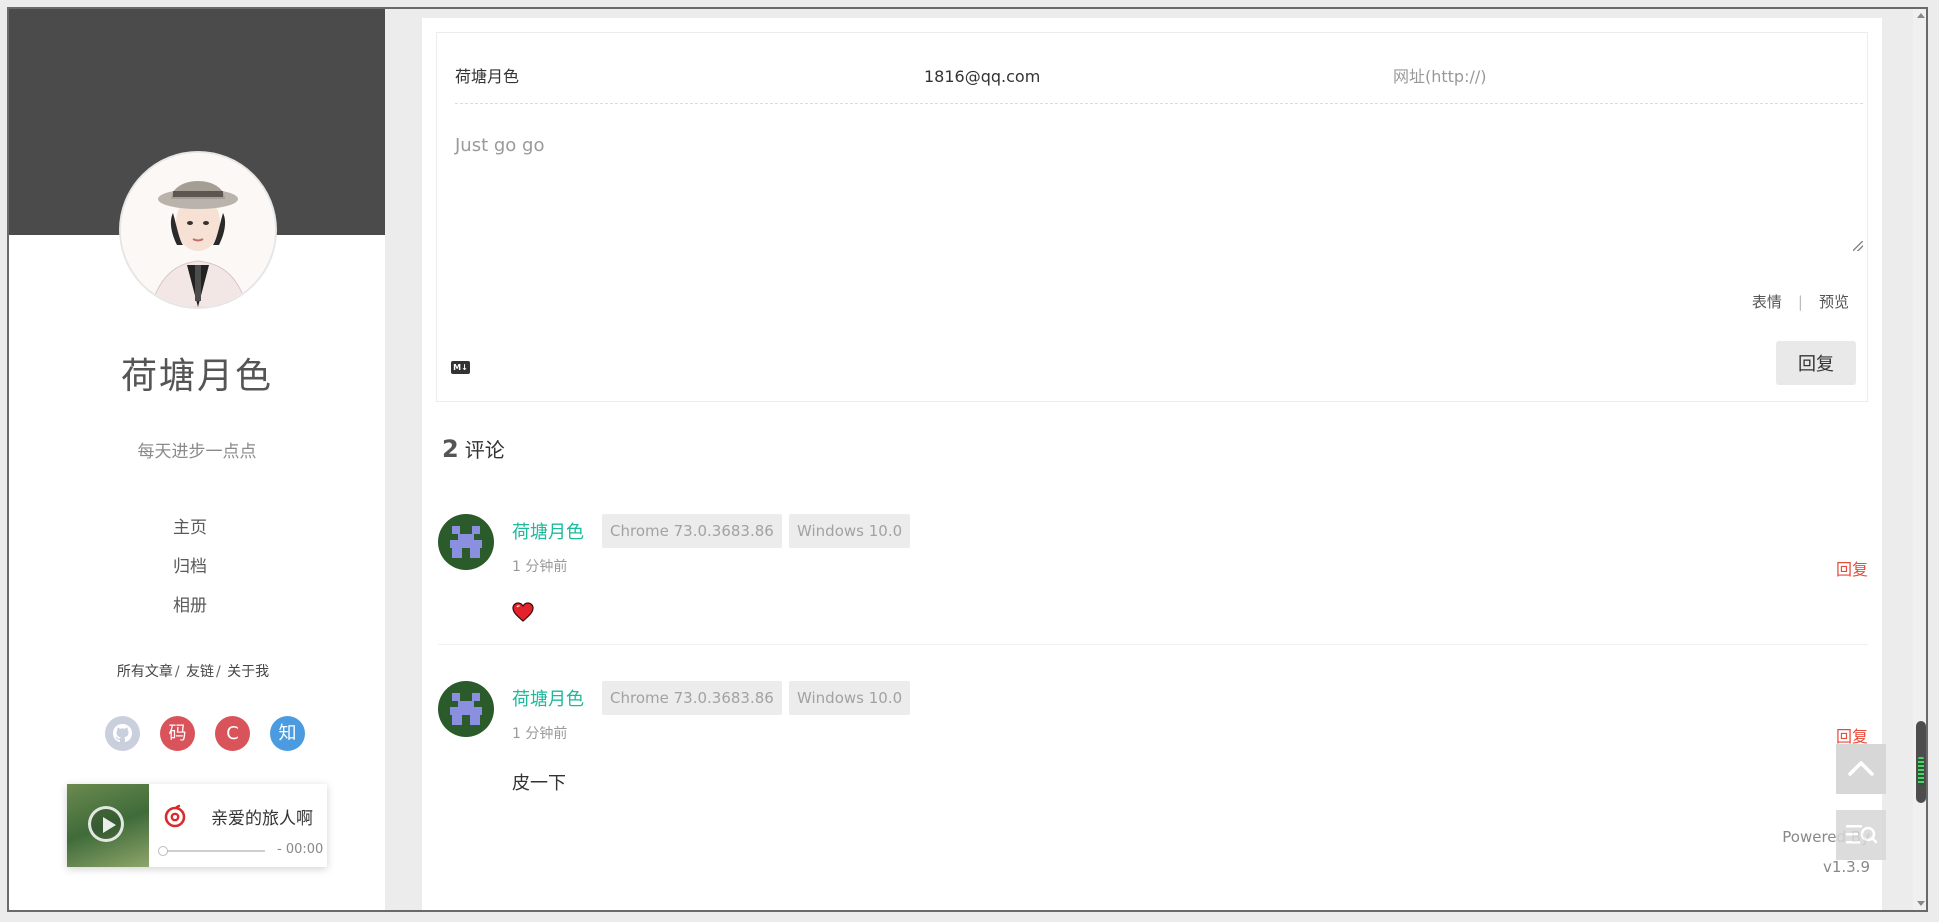 This screenshot has height=922, width=1939. What do you see at coordinates (1153, 644) in the screenshot?
I see `comment-divider` at bounding box center [1153, 644].